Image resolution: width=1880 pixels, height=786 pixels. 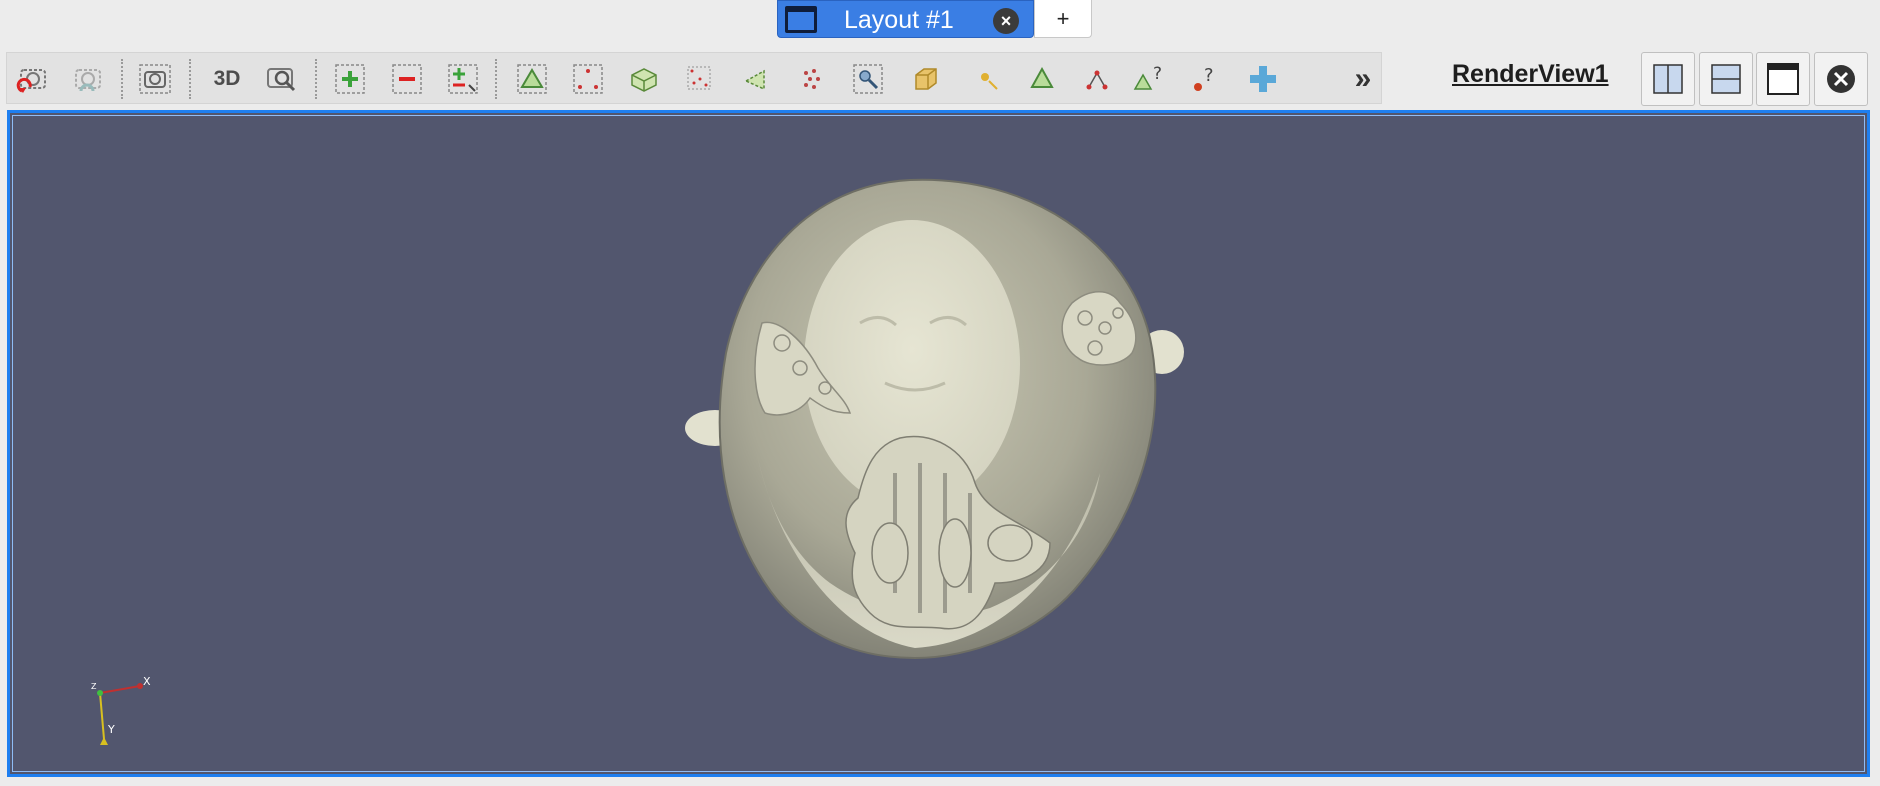 I want to click on split-vertical-button, so click(x=1726, y=79).